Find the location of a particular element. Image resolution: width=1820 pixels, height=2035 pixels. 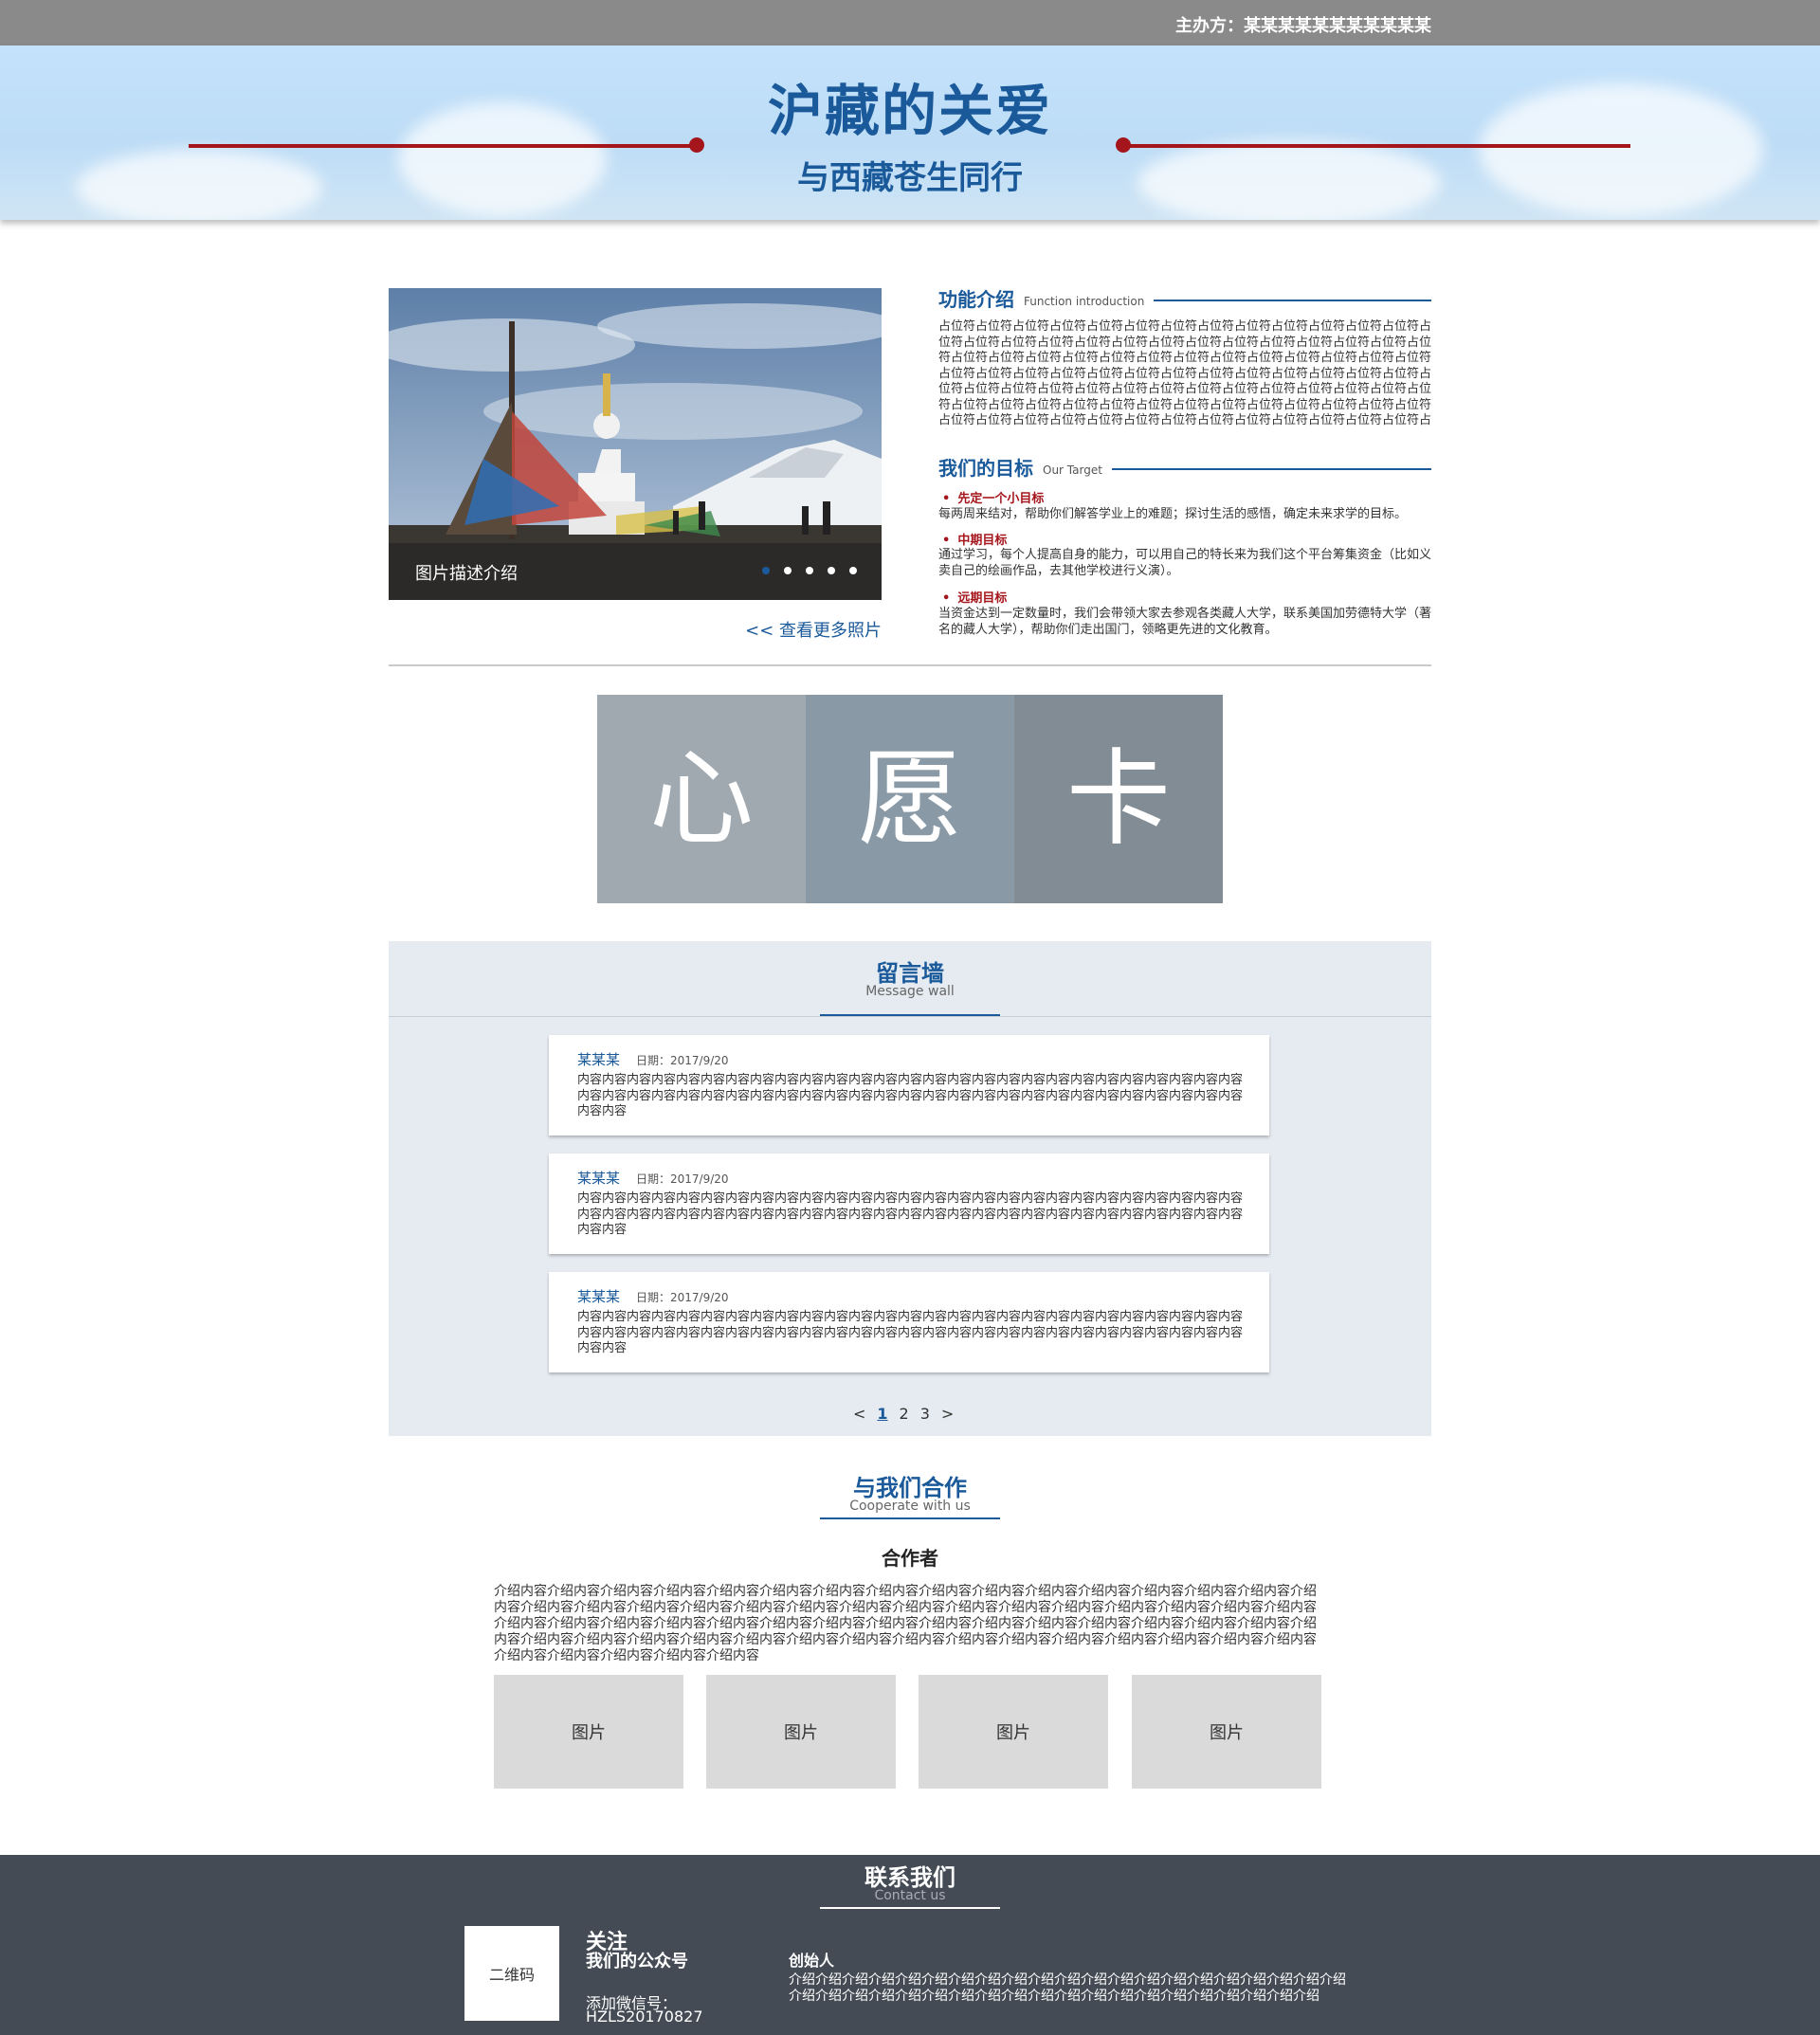

follow-subtitle: 我们的公众号 is located at coordinates (637, 1961).